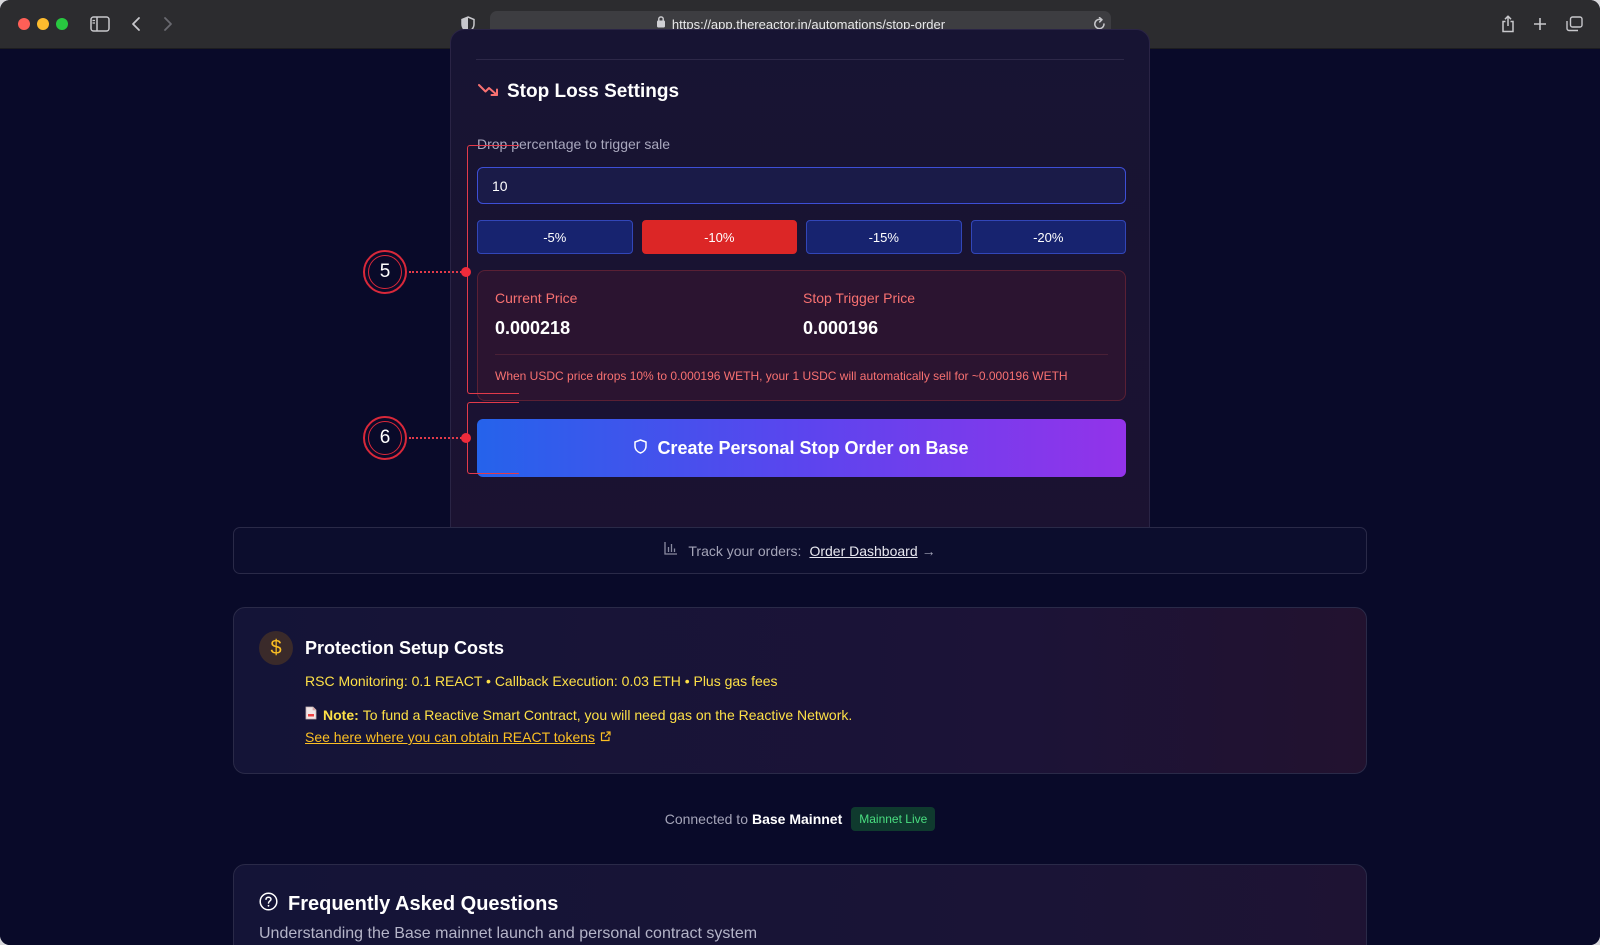 The width and height of the screenshot is (1600, 945). What do you see at coordinates (719, 237) in the screenshot?
I see `preset-10-button: -10%` at bounding box center [719, 237].